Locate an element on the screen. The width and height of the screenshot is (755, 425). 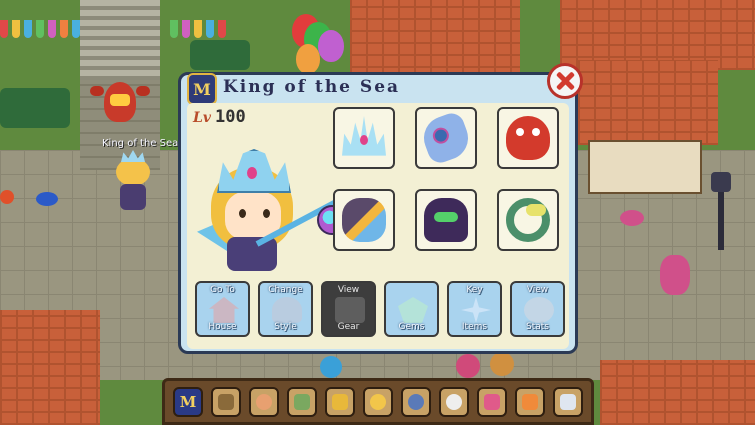
close-x-icon is located at coordinates (565, 81).